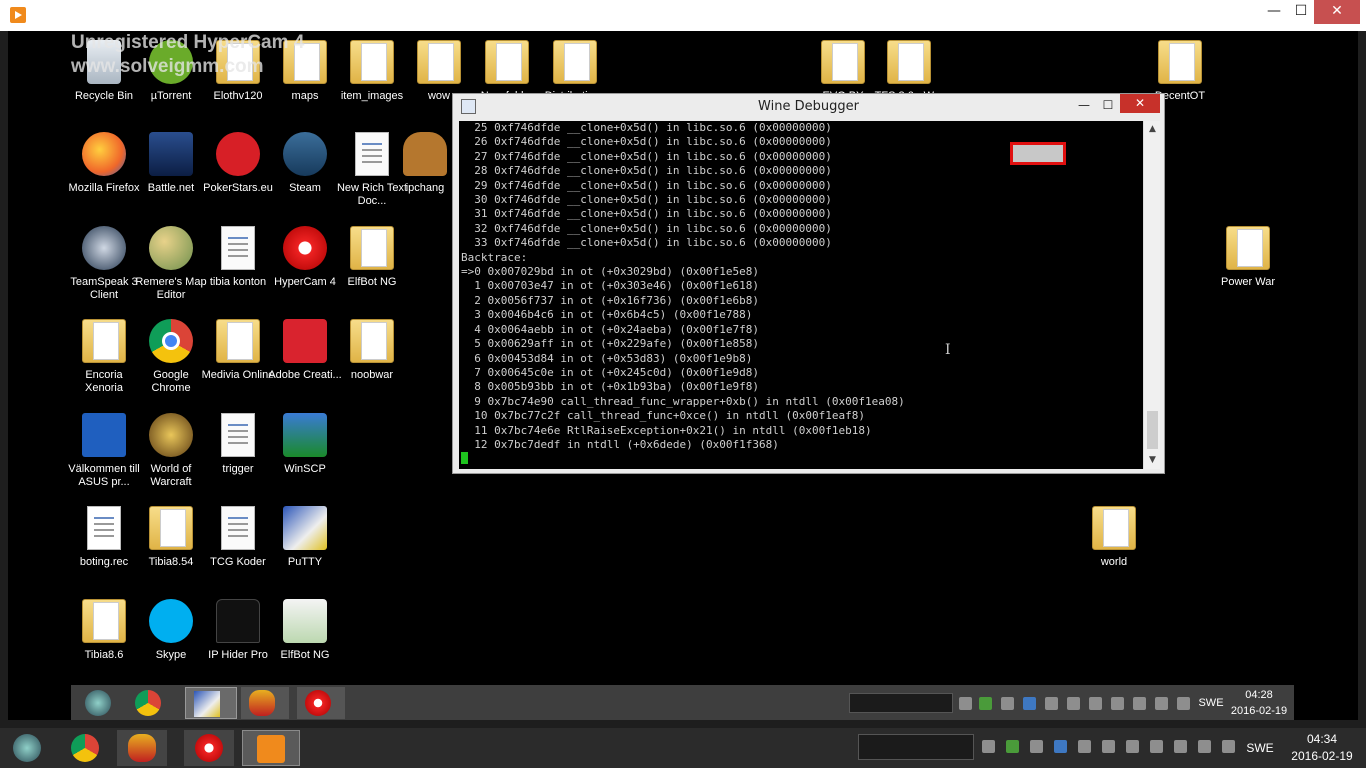 This screenshot has width=1366, height=768. Describe the element at coordinates (1151, 295) in the screenshot. I see `console-scrollbar: ▲ ▼` at that location.